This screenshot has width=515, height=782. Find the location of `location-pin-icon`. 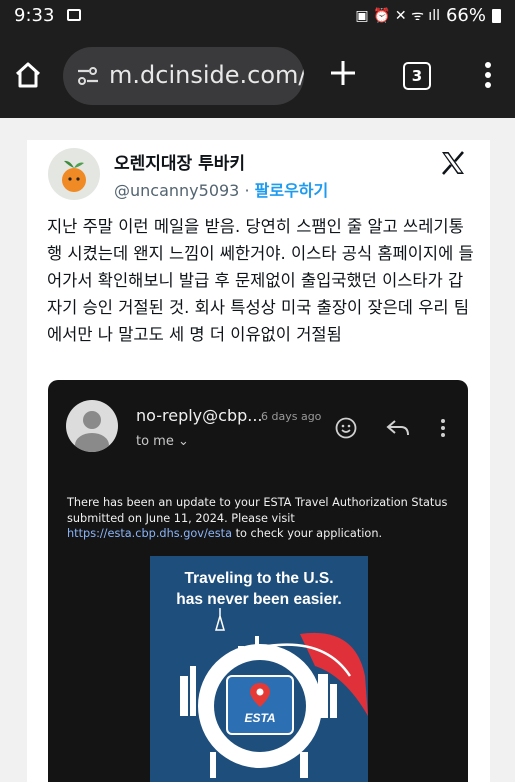

location-pin-icon is located at coordinates (260, 695).